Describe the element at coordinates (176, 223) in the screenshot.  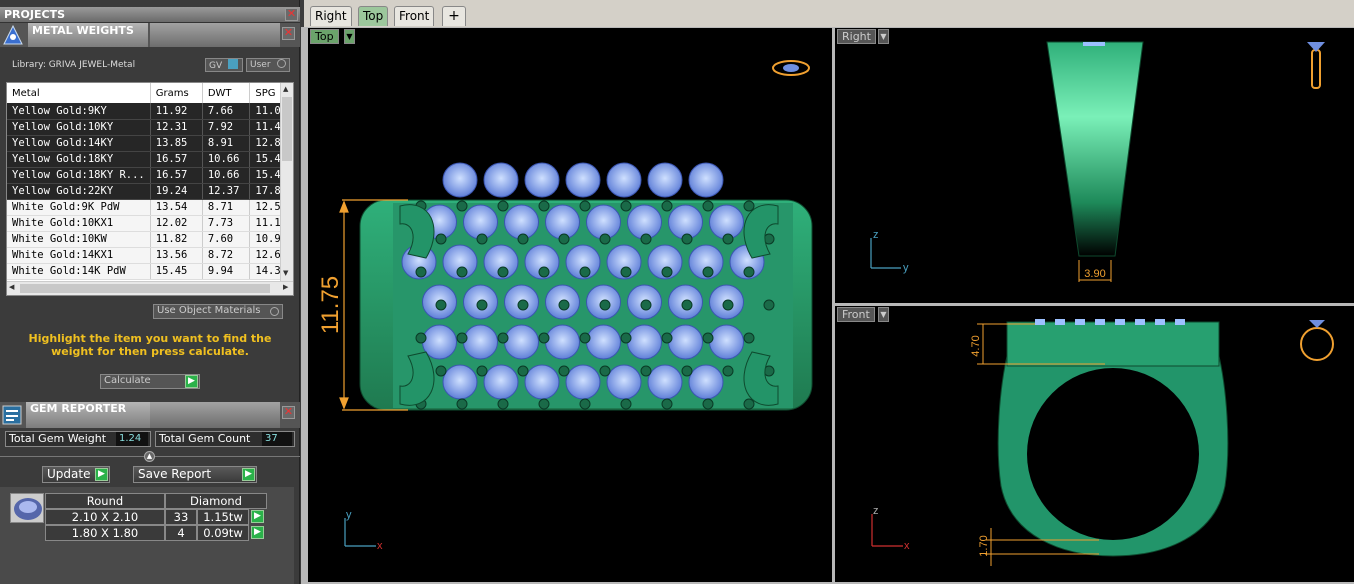
I see `metal-grams: 12.02` at that location.